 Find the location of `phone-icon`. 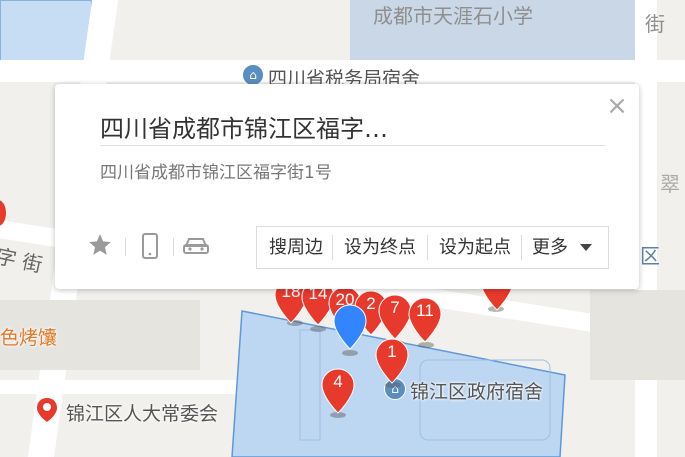

phone-icon is located at coordinates (151, 246).